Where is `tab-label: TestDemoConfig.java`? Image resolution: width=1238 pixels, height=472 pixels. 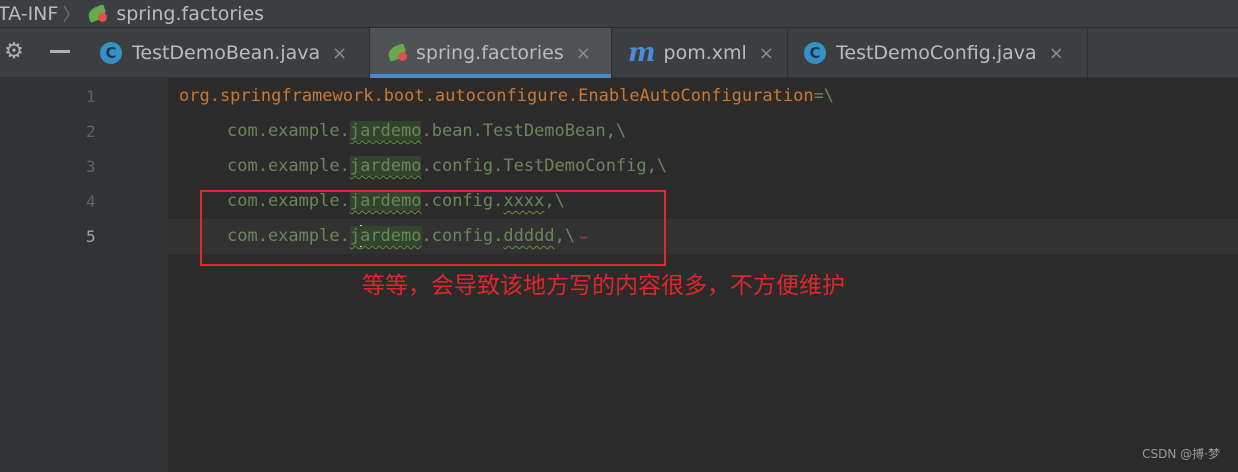
tab-label: TestDemoConfig.java is located at coordinates (936, 53).